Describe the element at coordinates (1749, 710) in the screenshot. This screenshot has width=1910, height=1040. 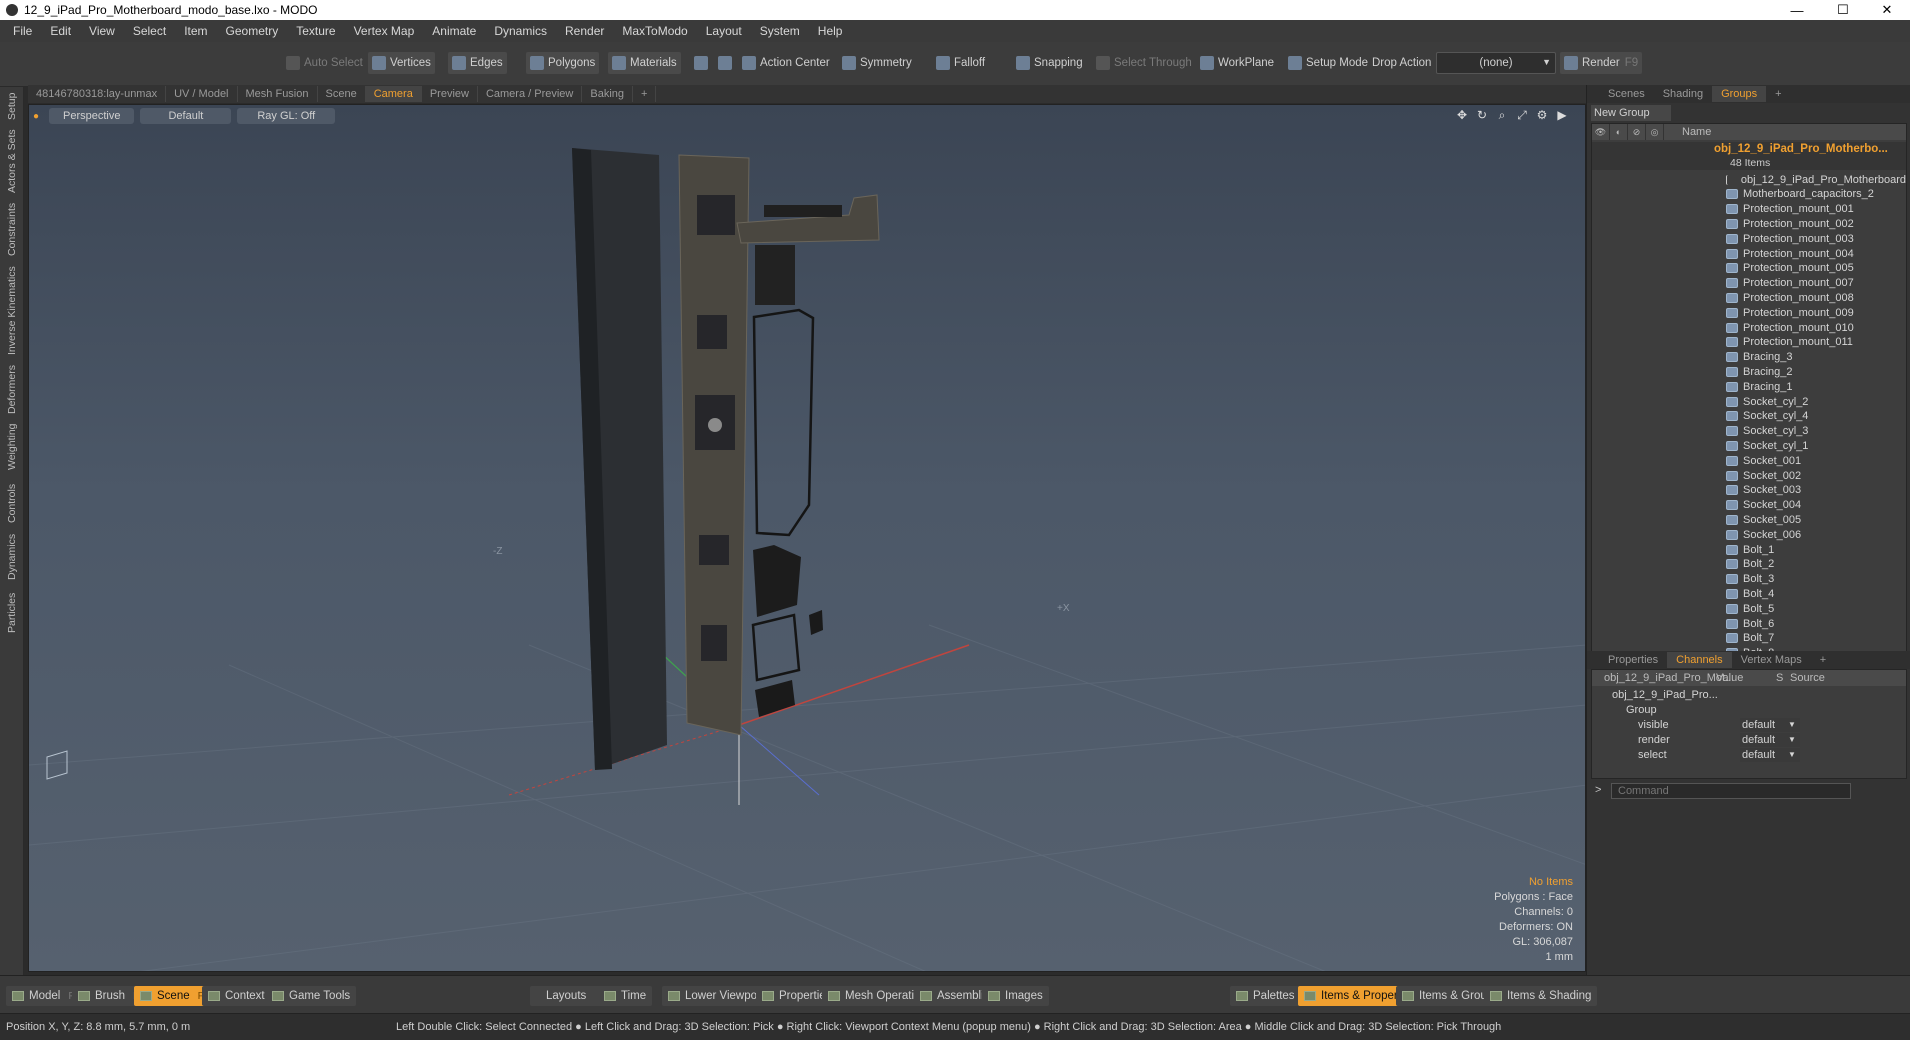
I see `channels-group-row: Group` at that location.